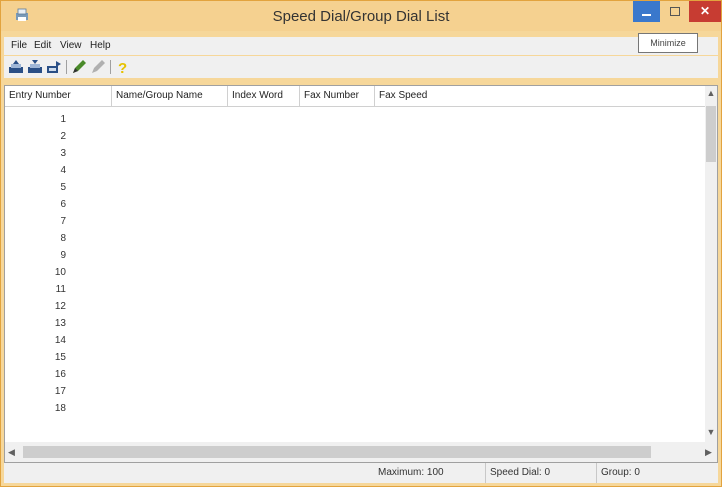 The height and width of the screenshot is (487, 722). What do you see at coordinates (646, 15) in the screenshot?
I see `minimize-icon` at bounding box center [646, 15].